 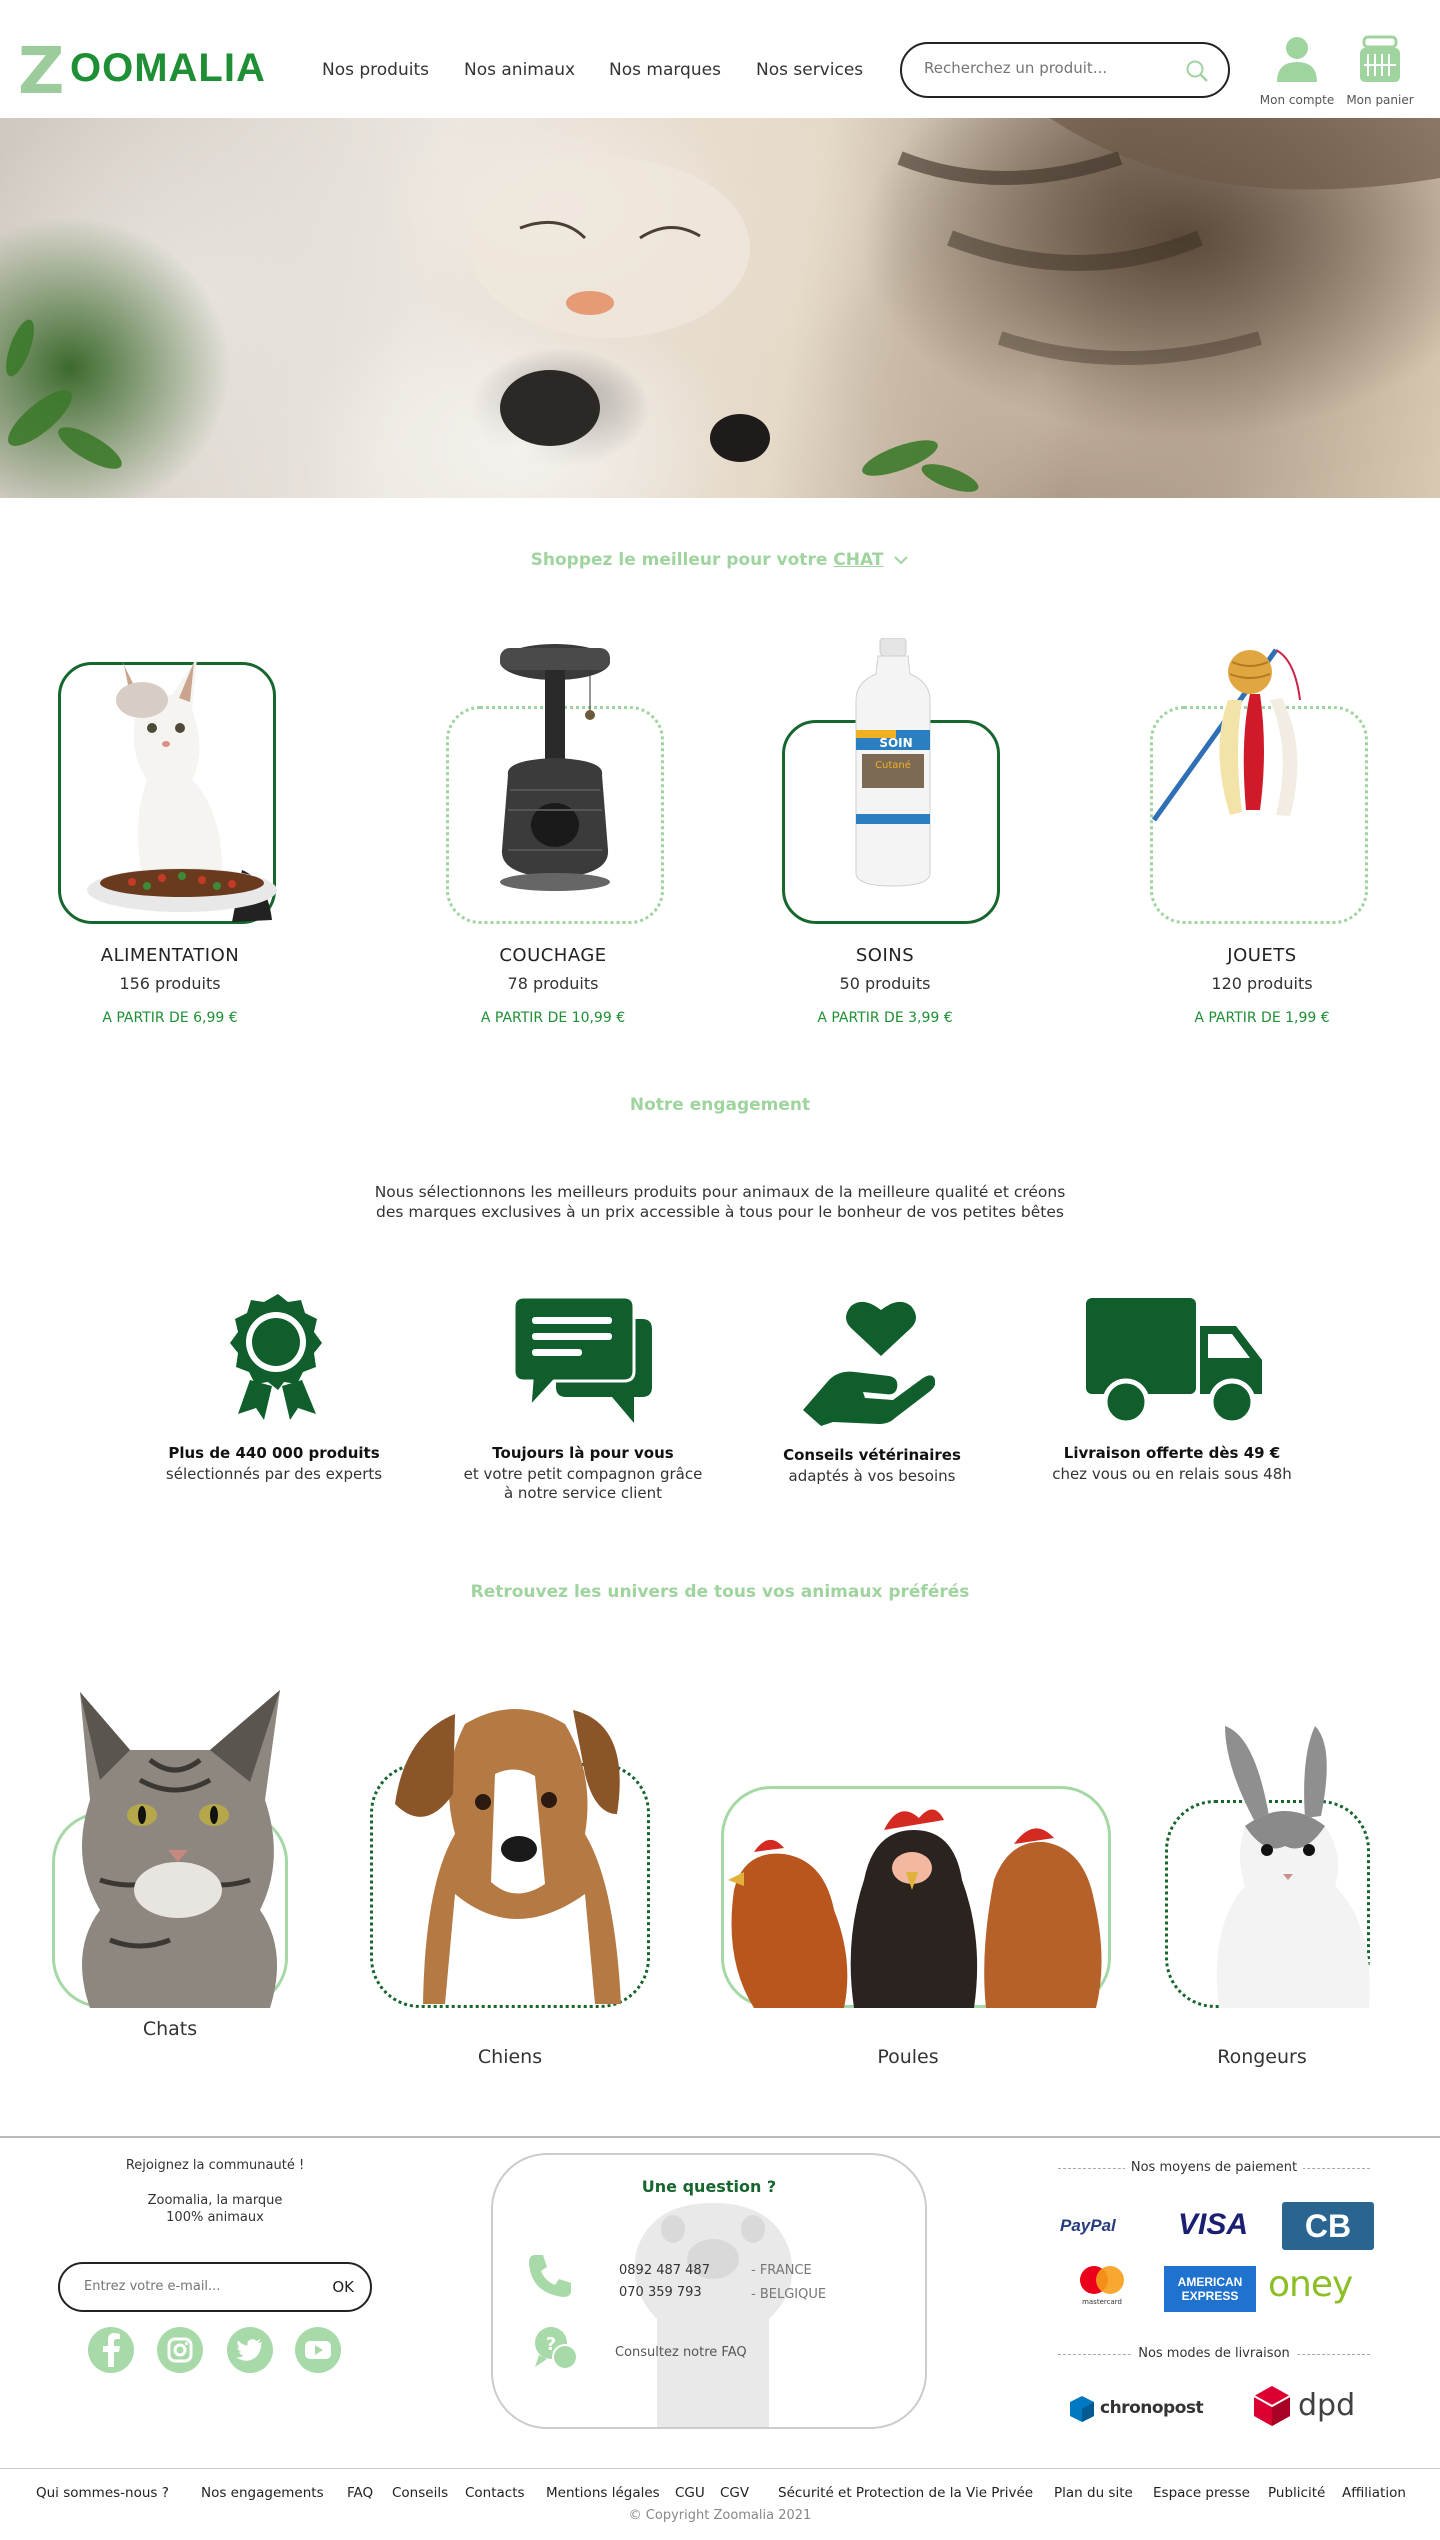 What do you see at coordinates (1201, 2493) in the screenshot?
I see `footer-link-press: Espace presse` at bounding box center [1201, 2493].